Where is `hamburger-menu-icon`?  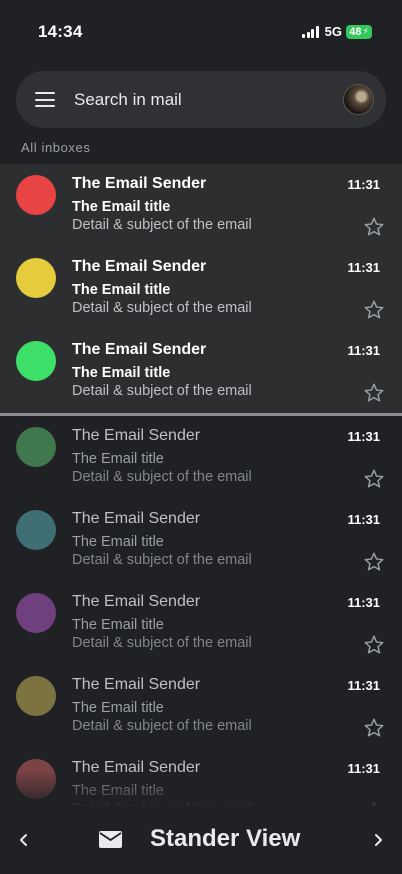
hamburger-menu-icon is located at coordinates (45, 99).